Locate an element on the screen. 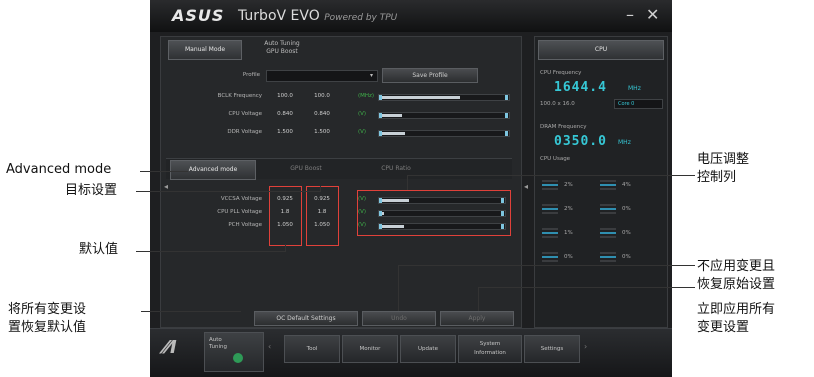 This screenshot has height=377, width=814. taskbar-tool-button: Tool is located at coordinates (312, 349).